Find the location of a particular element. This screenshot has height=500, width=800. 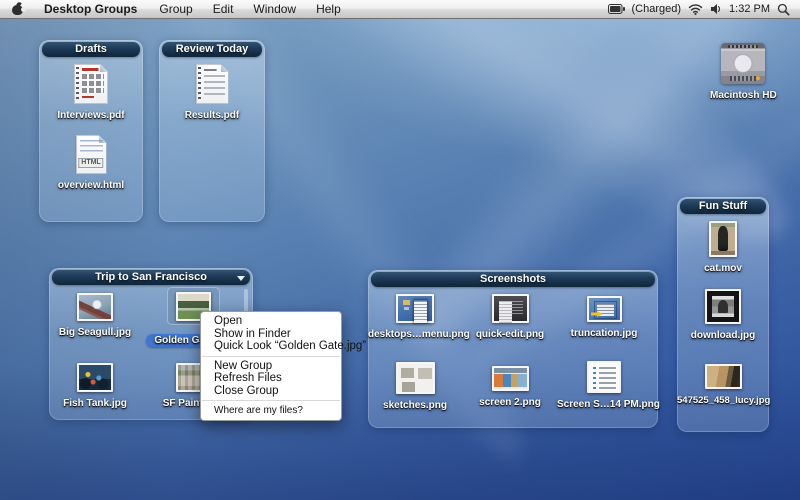

file-cat-mov: cat.mov is located at coordinates (723, 248).